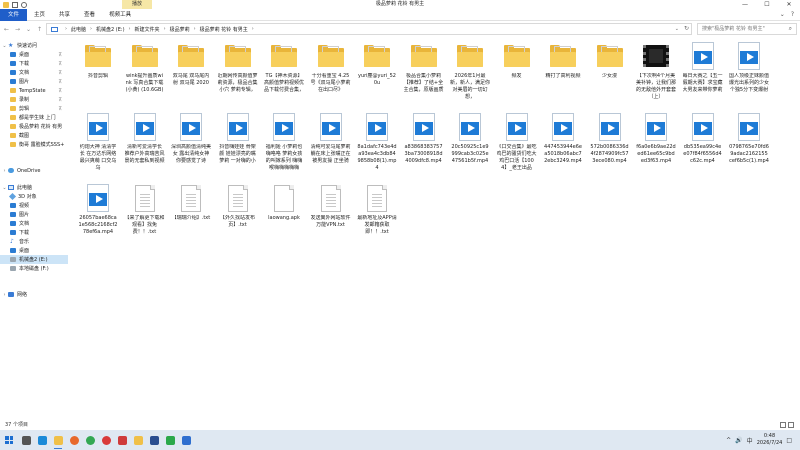 This screenshot has width=800, height=450. I want to click on tray-expand-icon: ^, so click(728, 440).